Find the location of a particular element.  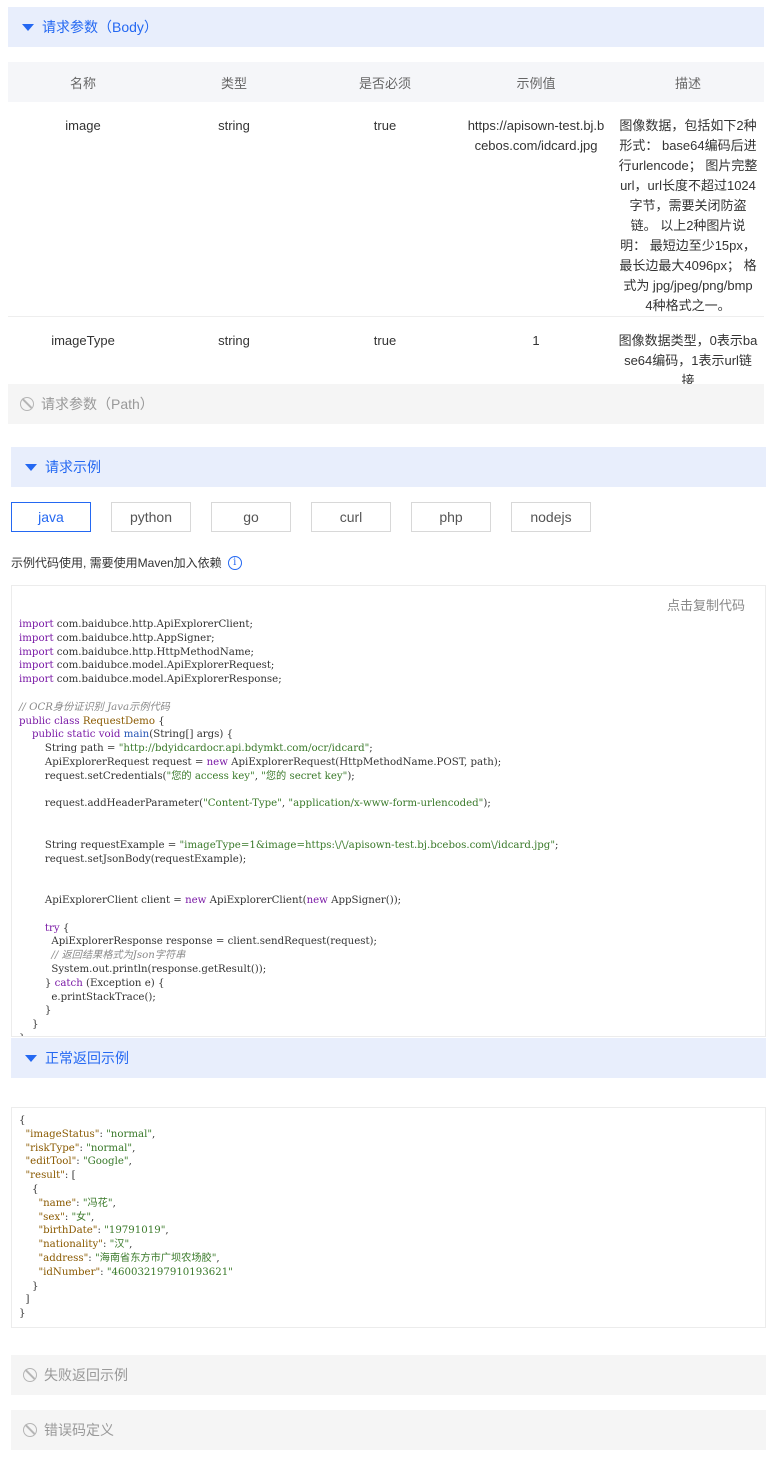

maven-note: 示例代码使用, 需要使用Maven加入依赖 i is located at coordinates (126, 562).